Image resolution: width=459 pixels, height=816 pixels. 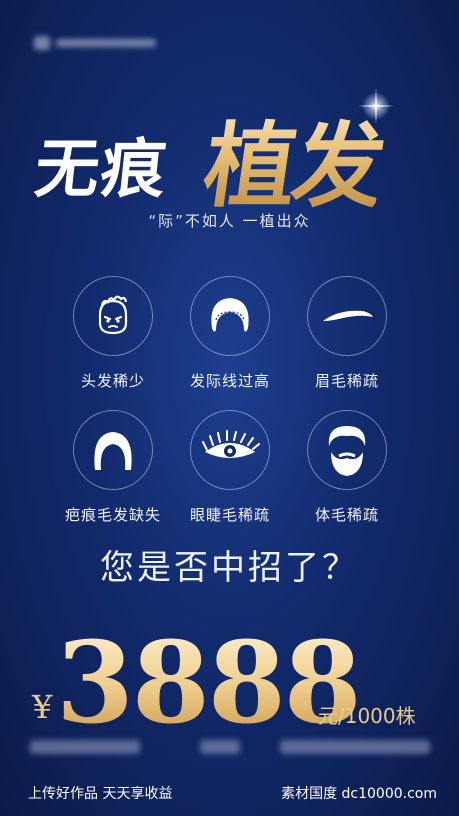 I want to click on symptom-label: 体毛稀疏, so click(x=346, y=515).